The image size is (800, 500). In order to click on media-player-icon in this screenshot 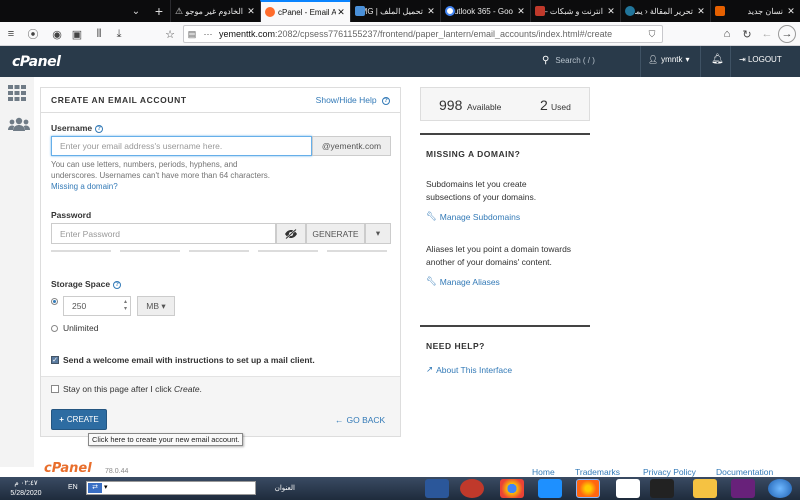, I will do `click(472, 488)`.